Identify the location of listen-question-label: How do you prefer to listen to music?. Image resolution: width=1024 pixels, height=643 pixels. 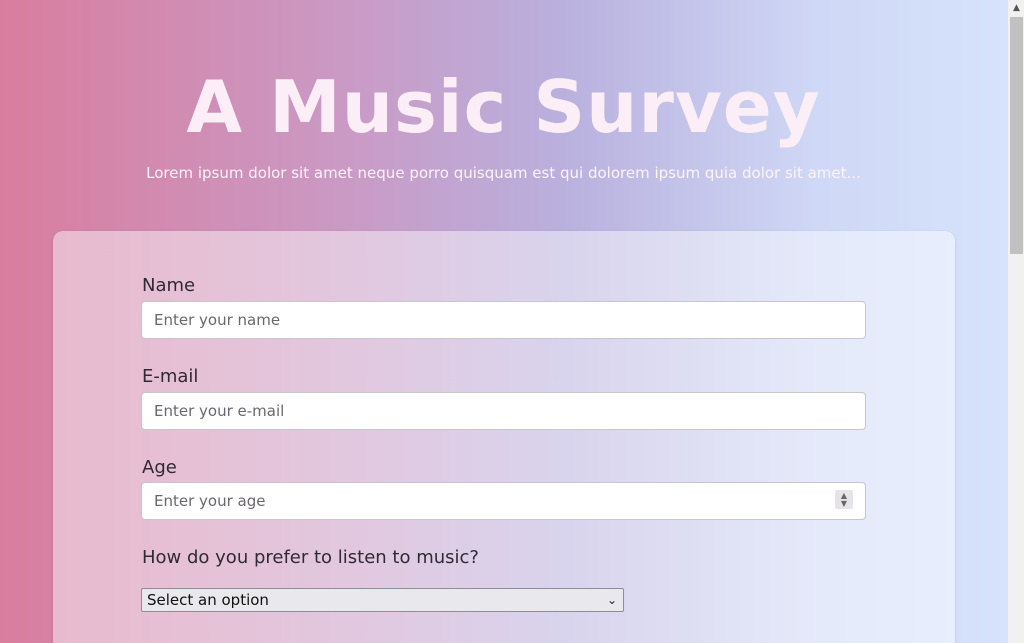
(310, 557).